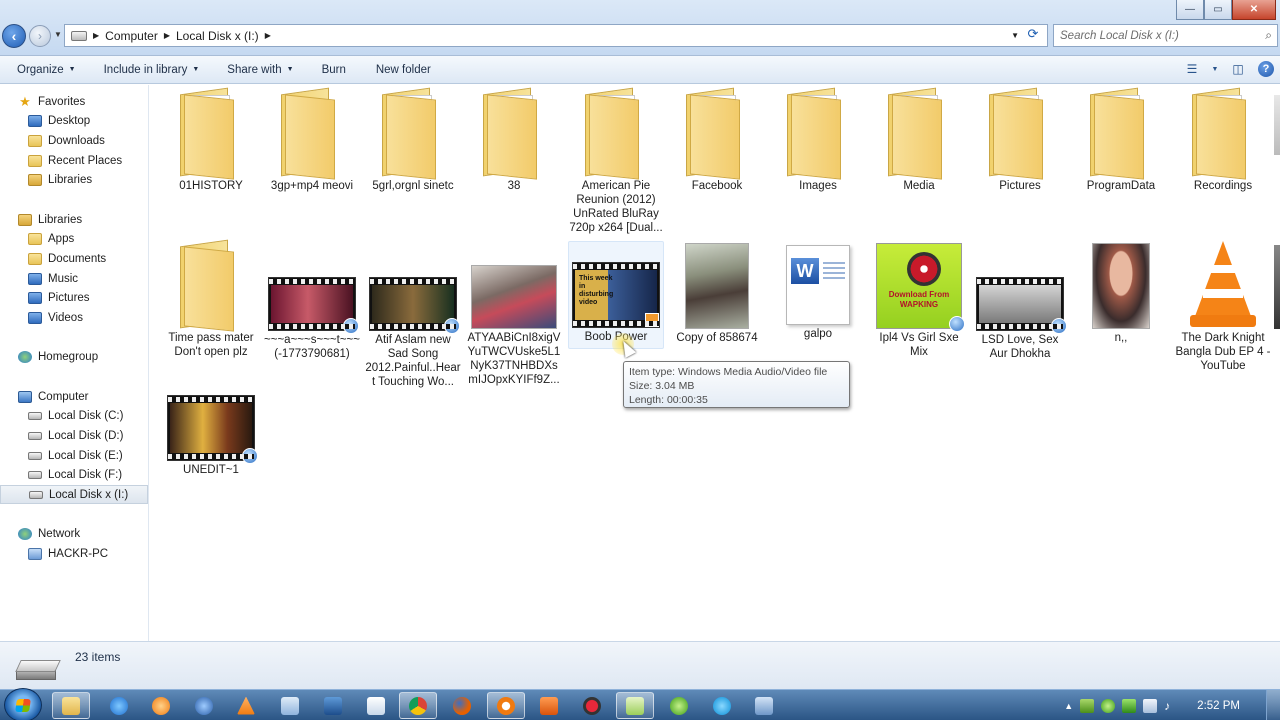 This screenshot has height=720, width=1280. Describe the element at coordinates (78, 553) in the screenshot. I see `nav-hackr-pc-label: HACKR-PC` at that location.